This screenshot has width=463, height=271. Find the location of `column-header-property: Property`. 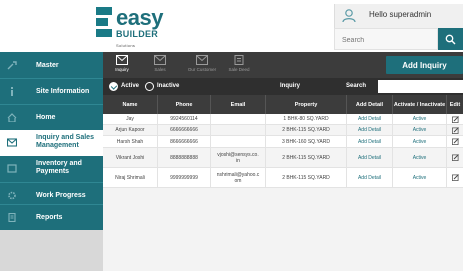

column-header-property: Property is located at coordinates (306, 104).